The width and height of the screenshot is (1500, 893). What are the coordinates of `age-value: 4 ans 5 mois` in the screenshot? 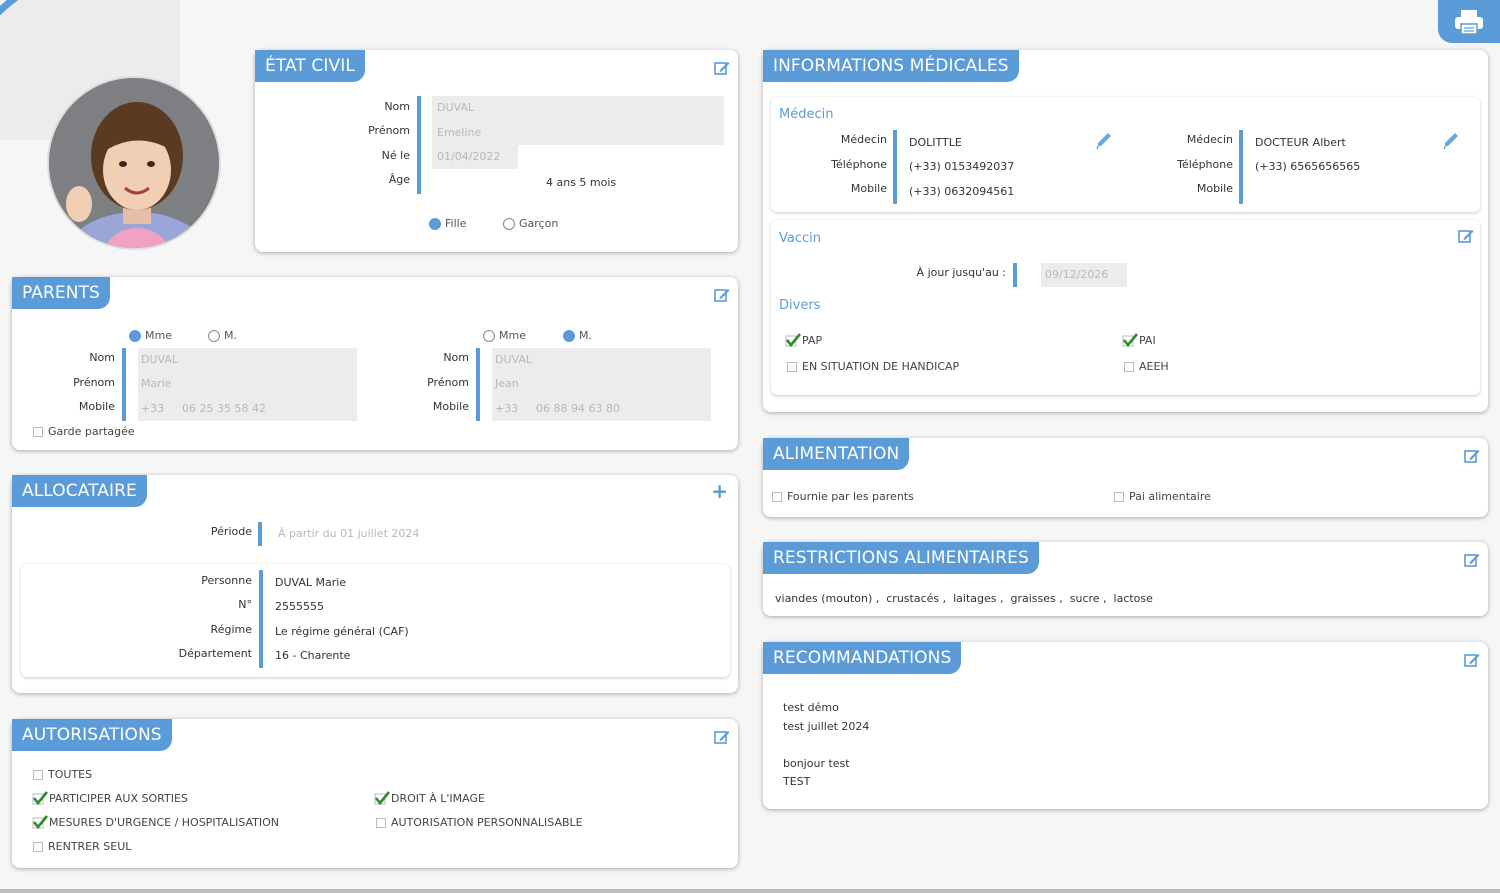 It's located at (581, 182).